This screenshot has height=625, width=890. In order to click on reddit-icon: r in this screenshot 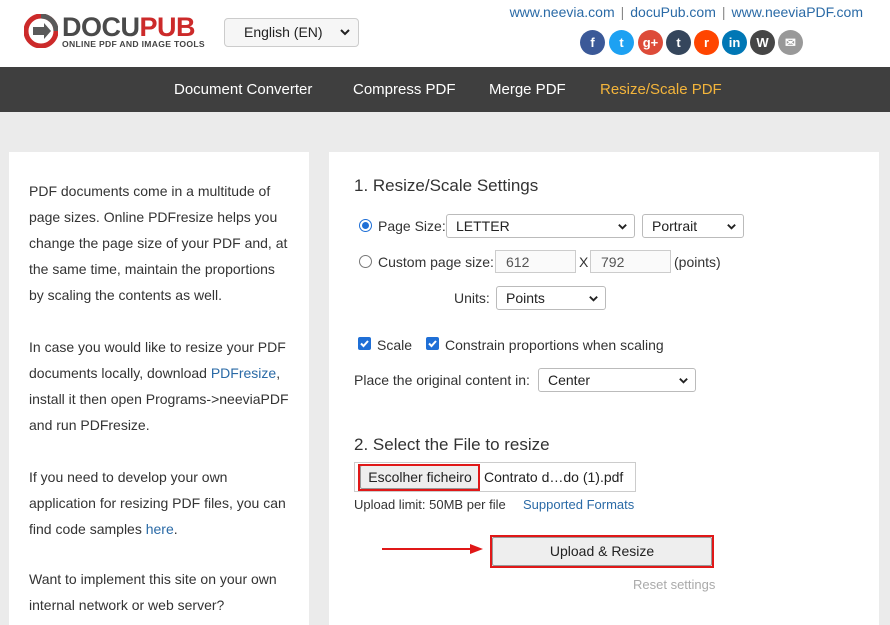, I will do `click(706, 42)`.